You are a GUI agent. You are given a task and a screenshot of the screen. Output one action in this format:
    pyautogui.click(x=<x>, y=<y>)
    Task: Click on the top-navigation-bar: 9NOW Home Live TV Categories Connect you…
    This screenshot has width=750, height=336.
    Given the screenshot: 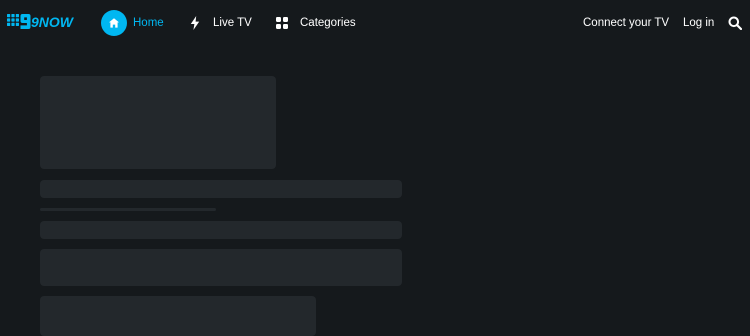 What is the action you would take?
    pyautogui.click(x=375, y=23)
    